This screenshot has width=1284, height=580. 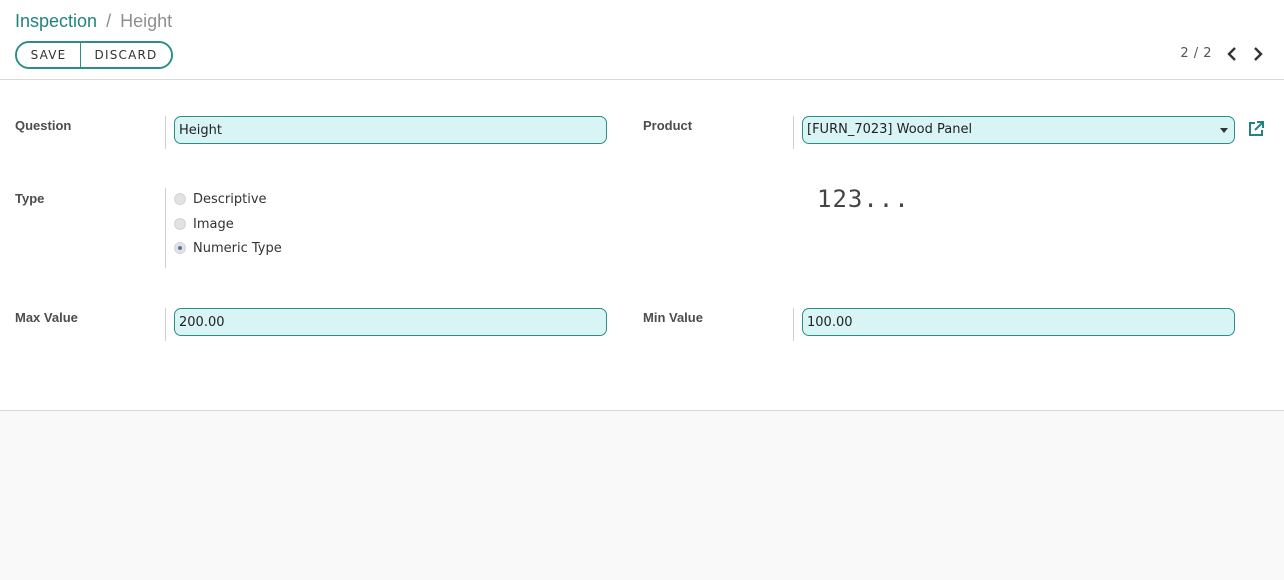 I want to click on discard-button: DISCARD, so click(x=126, y=55).